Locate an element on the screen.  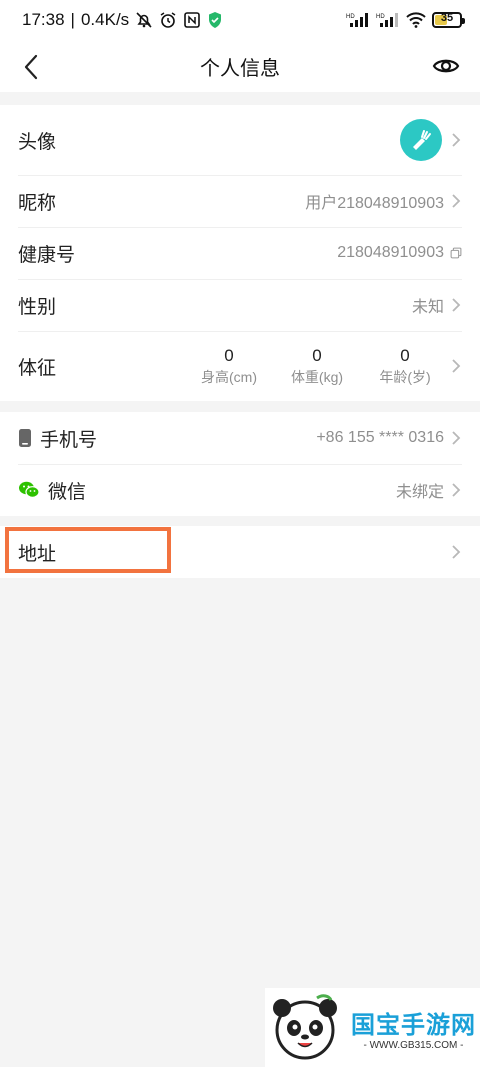
visibility-button is located at coordinates (446, 66).